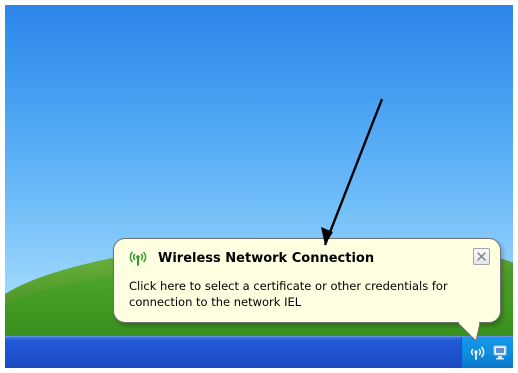 Image resolution: width=518 pixels, height=373 pixels. Describe the element at coordinates (478, 352) in the screenshot. I see `wireless-network-icon` at that location.